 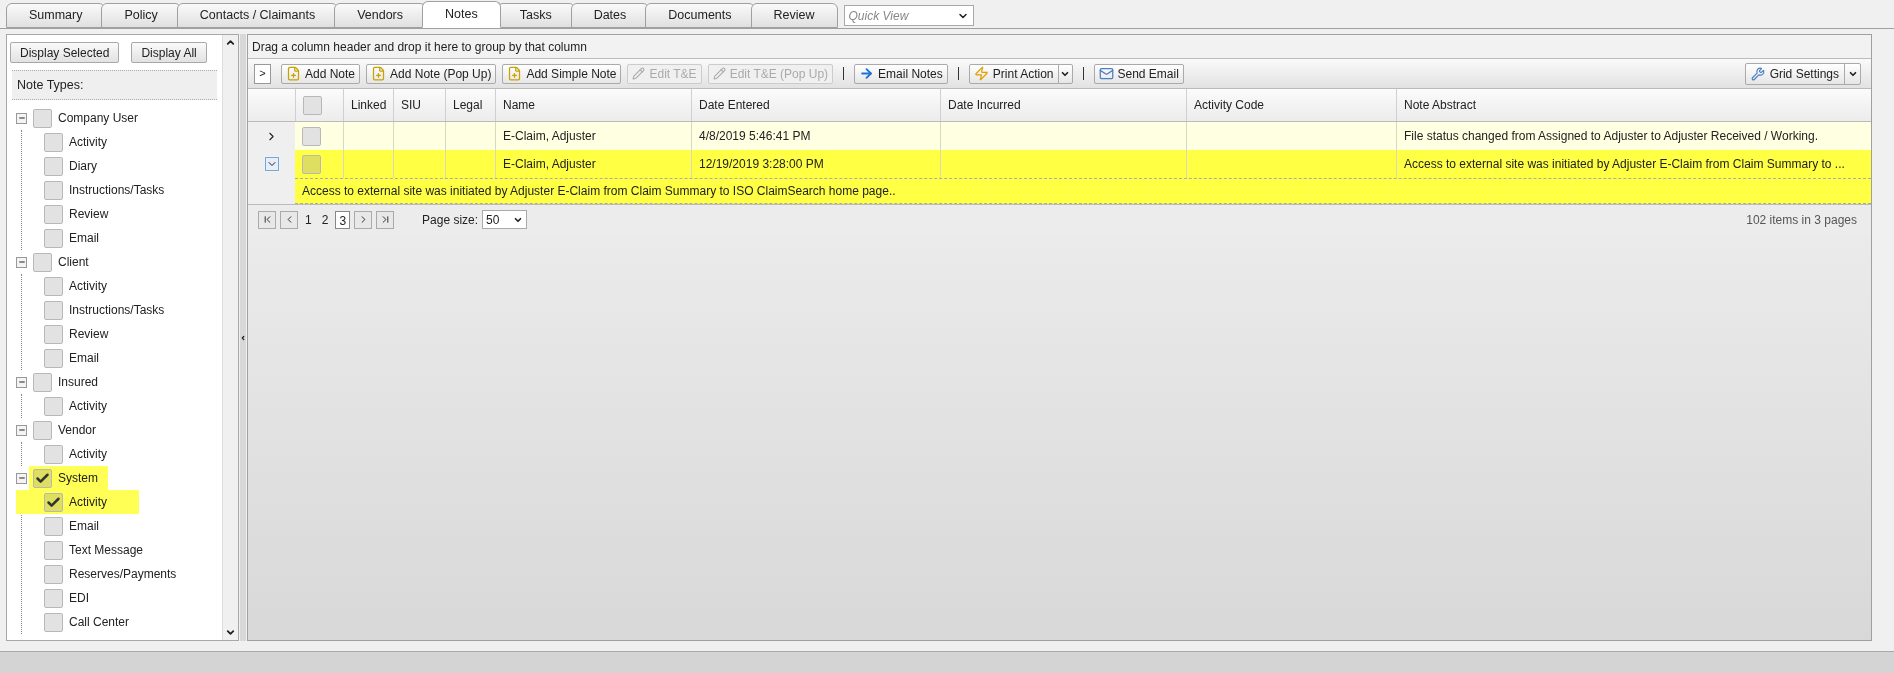 I want to click on toolbar-button: Add Note, so click(x=321, y=73).